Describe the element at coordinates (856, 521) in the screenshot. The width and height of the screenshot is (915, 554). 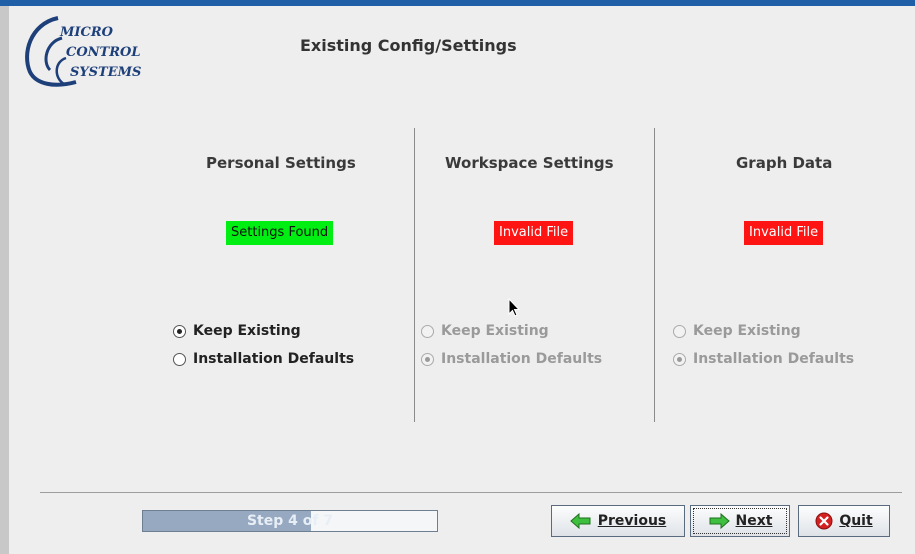
I see `quit-button-label: Quit` at that location.